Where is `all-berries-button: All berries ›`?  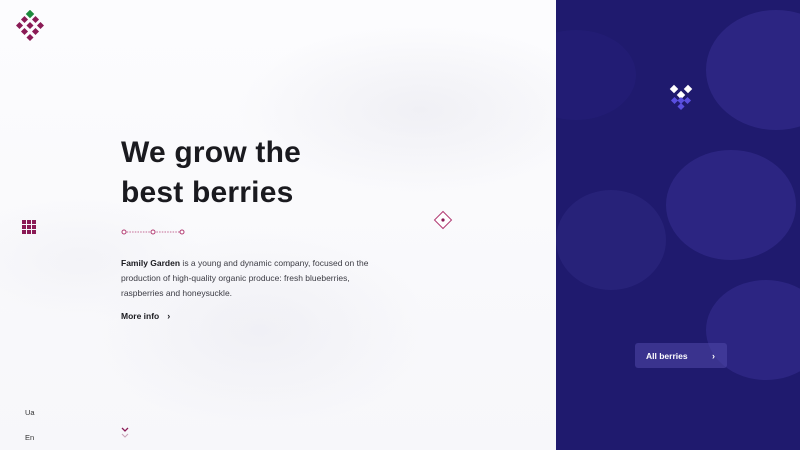
all-berries-button: All berries › is located at coordinates (681, 355).